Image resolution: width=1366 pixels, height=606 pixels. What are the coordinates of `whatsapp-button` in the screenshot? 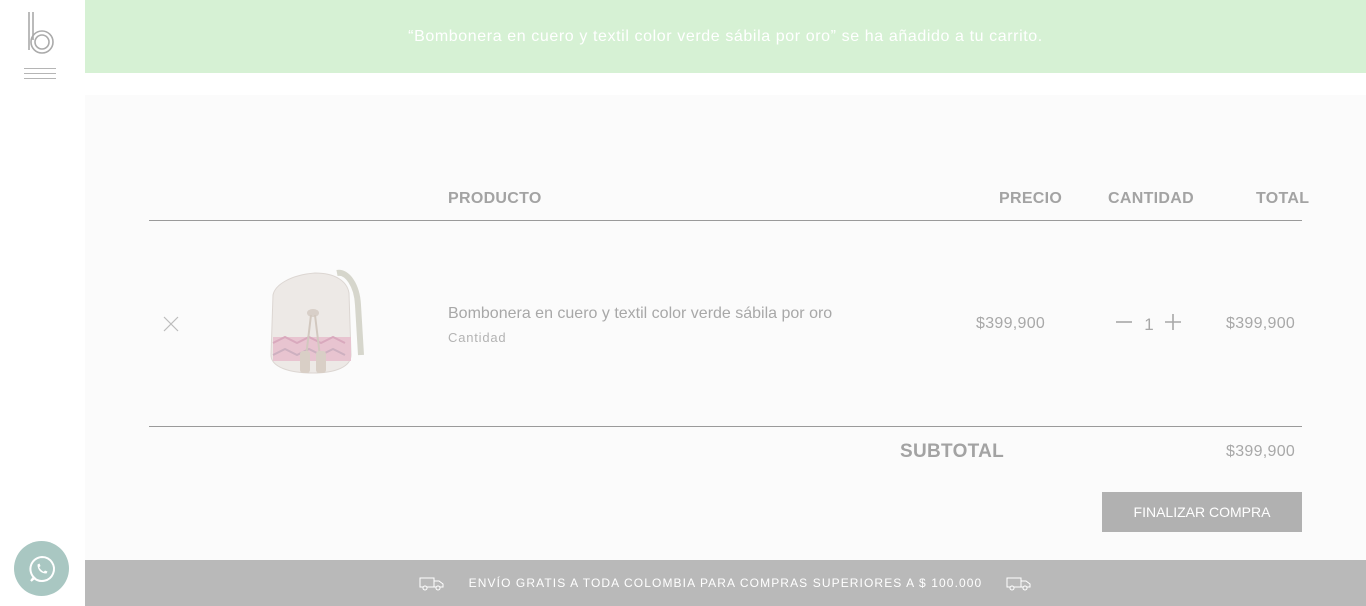 It's located at (41, 568).